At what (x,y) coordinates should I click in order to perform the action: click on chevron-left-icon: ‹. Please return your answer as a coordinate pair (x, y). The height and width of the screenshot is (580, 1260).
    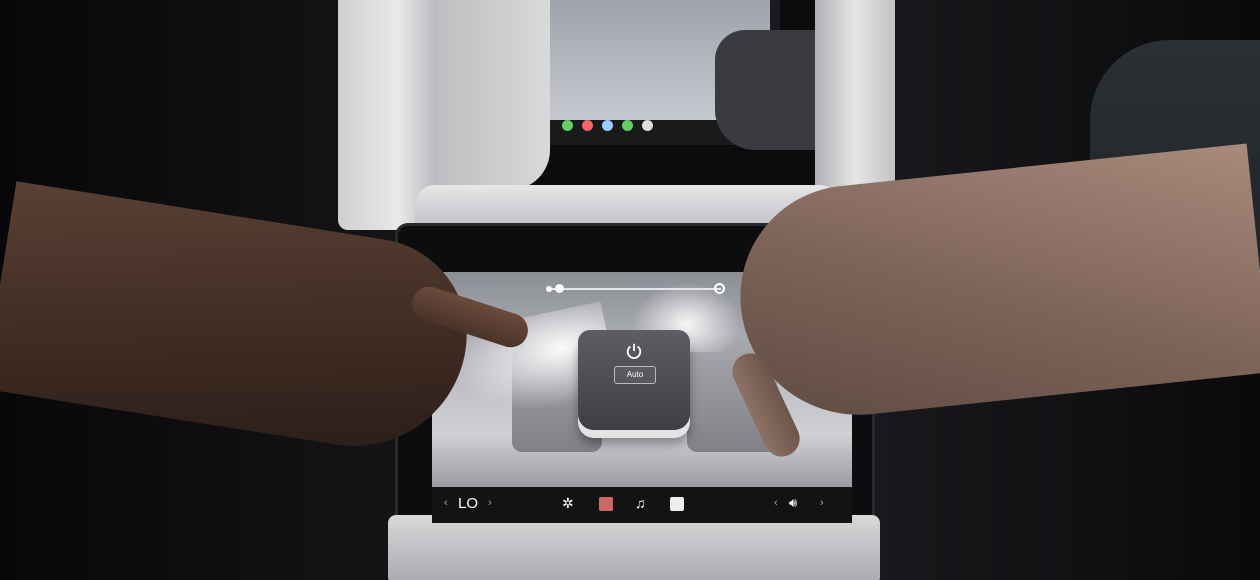
    Looking at the image, I should click on (446, 503).